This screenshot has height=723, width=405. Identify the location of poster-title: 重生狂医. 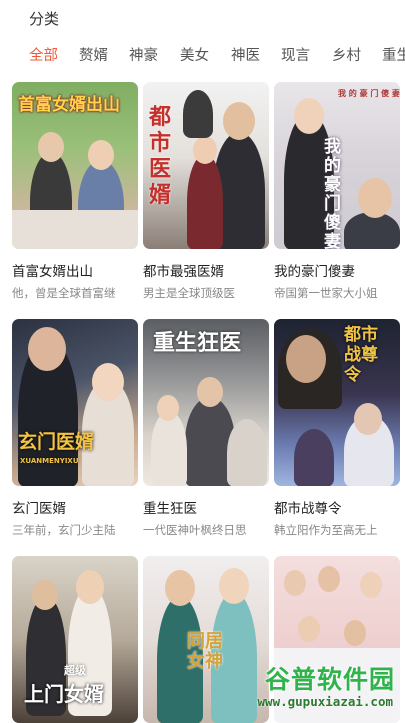
(197, 343).